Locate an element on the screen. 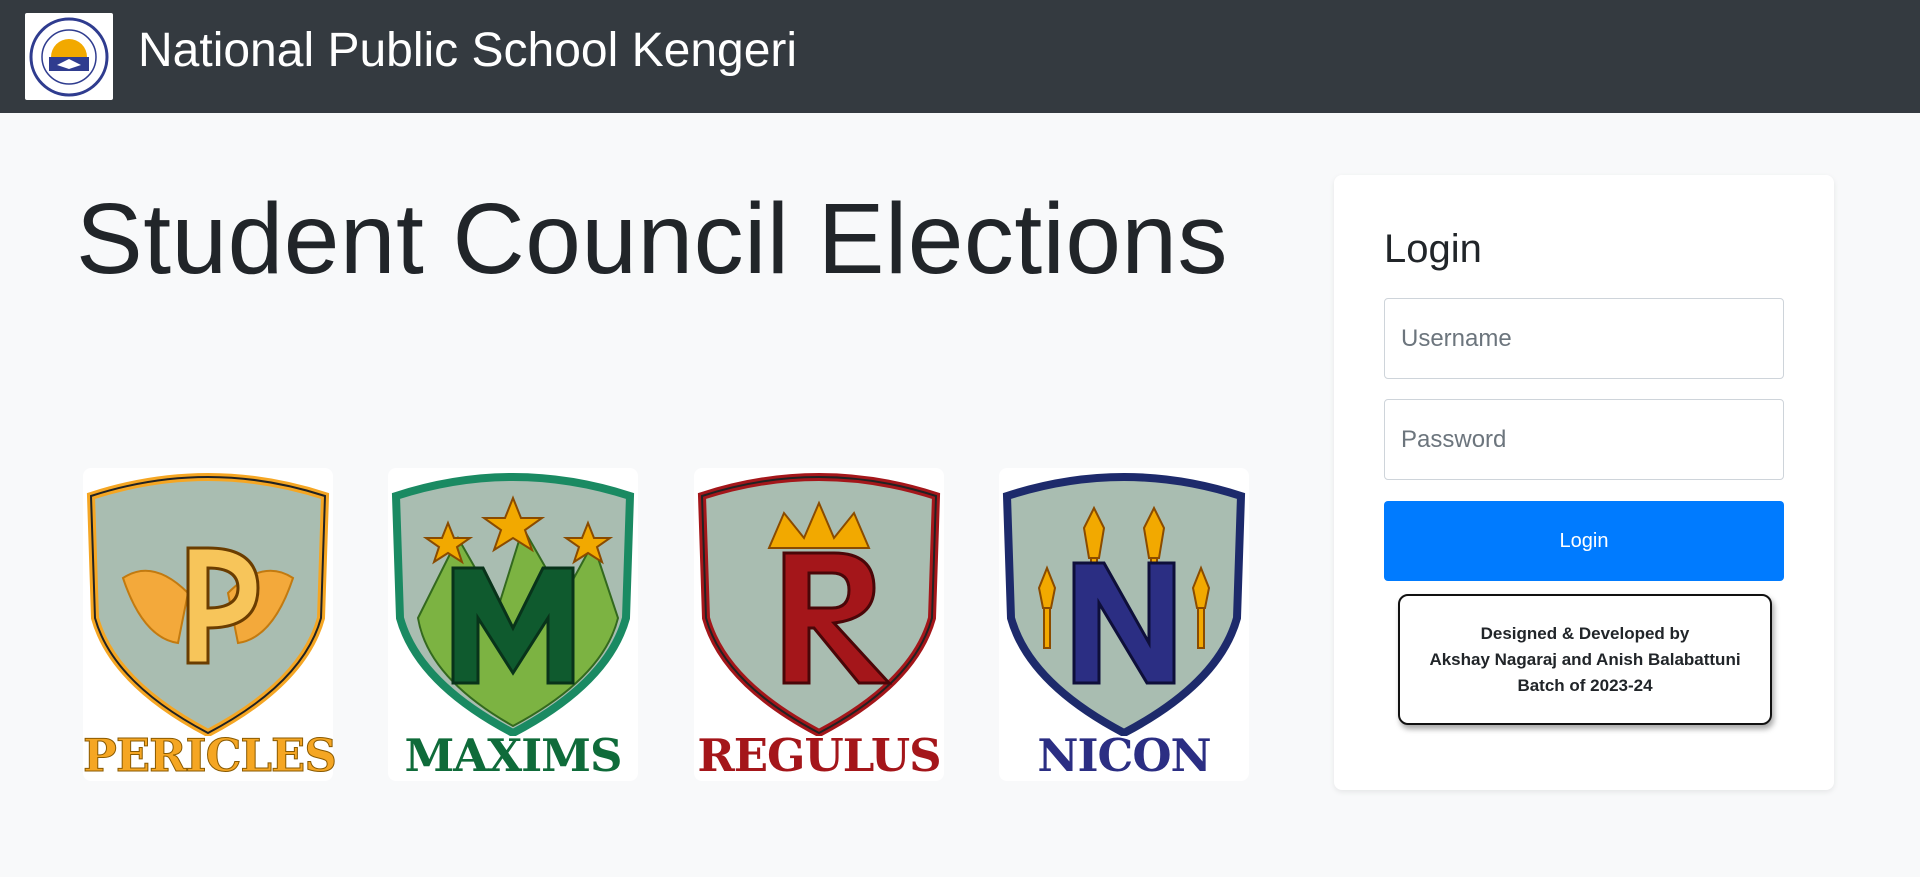  top-navbar: National Public School Kengeri is located at coordinates (960, 56).